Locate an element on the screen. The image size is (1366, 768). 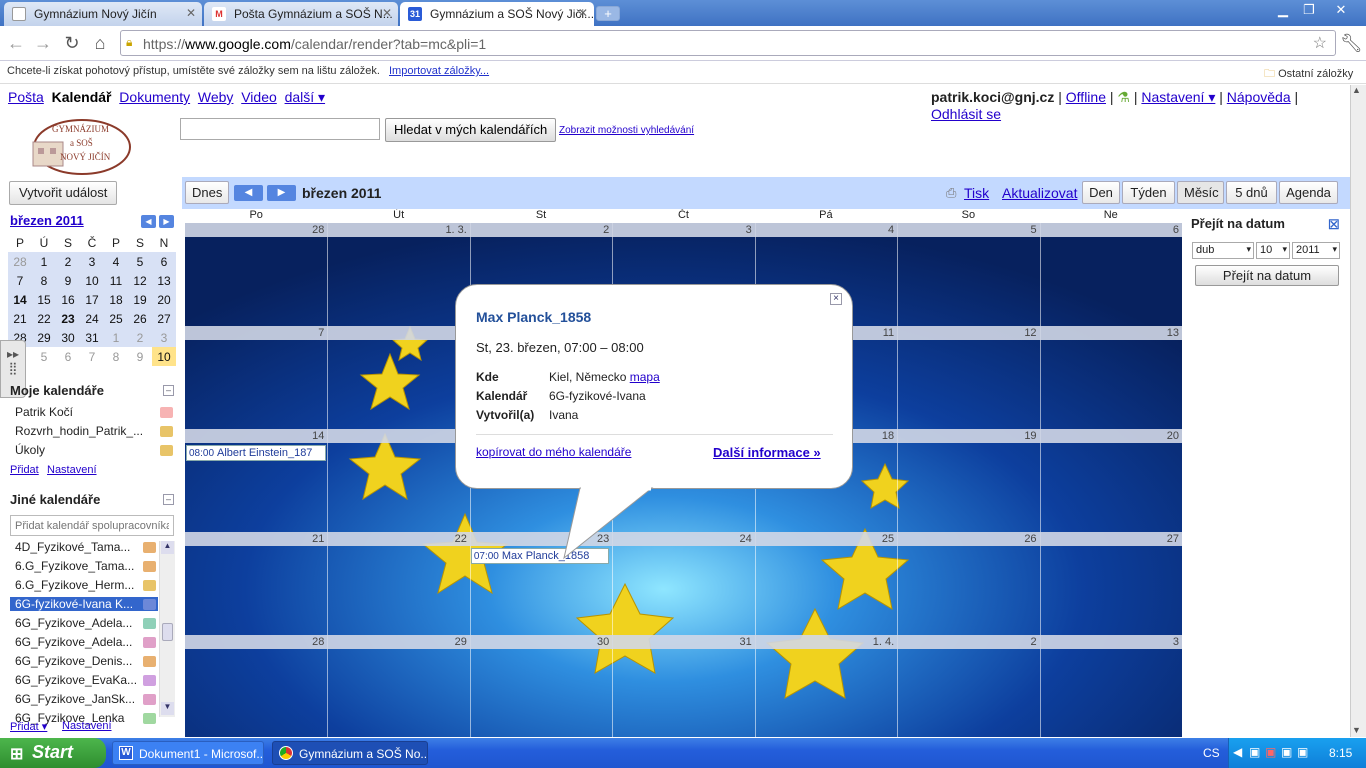
mini-day: 28 is located at coordinates (20, 261).